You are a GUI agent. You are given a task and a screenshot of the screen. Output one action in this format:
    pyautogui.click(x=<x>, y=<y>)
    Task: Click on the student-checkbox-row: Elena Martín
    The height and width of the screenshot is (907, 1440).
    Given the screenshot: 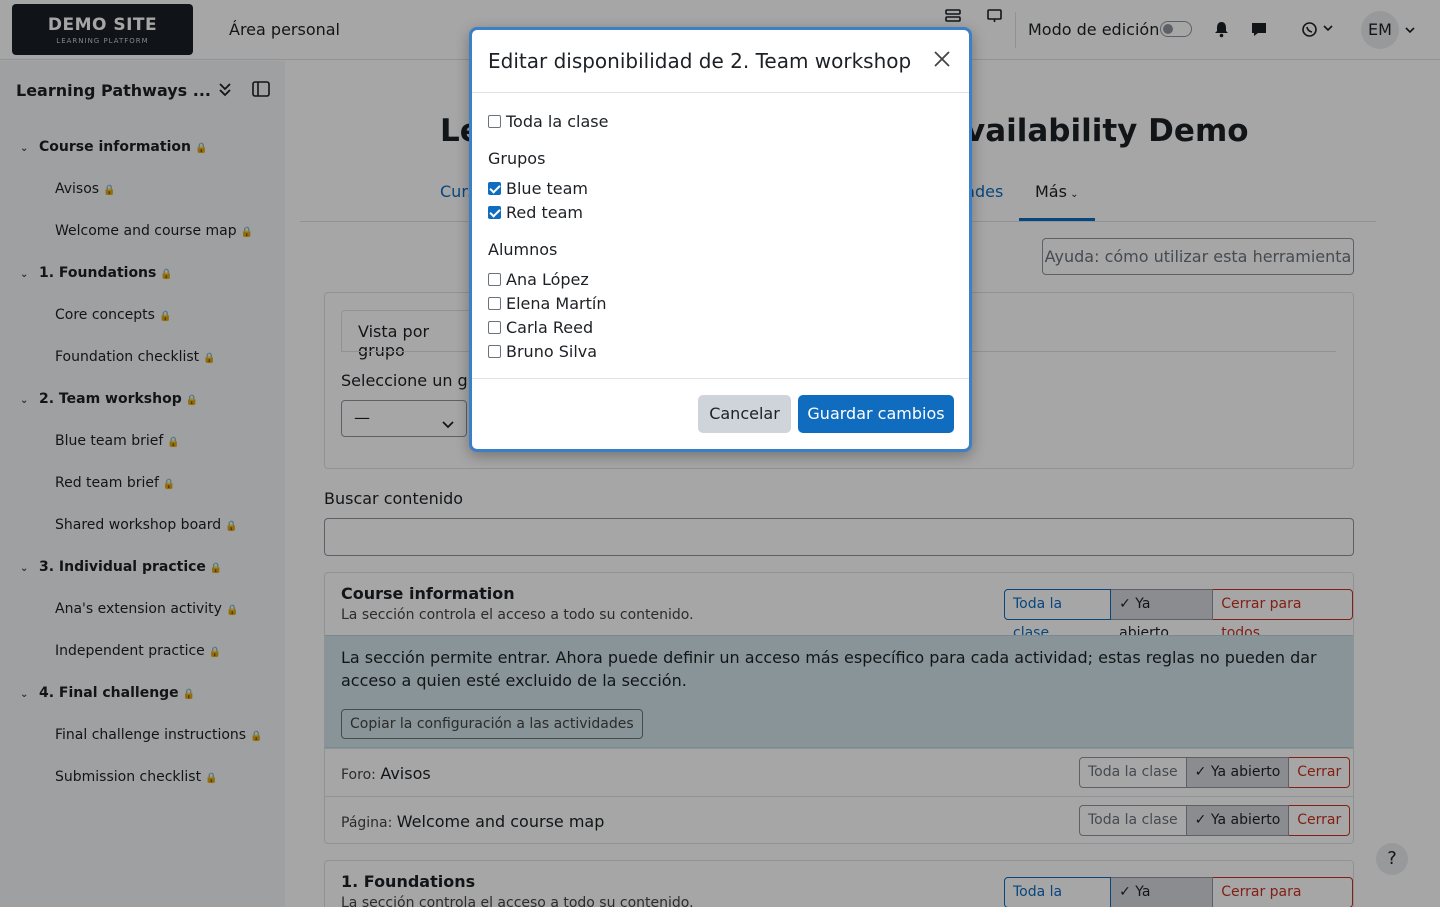 What is the action you would take?
    pyautogui.click(x=547, y=303)
    